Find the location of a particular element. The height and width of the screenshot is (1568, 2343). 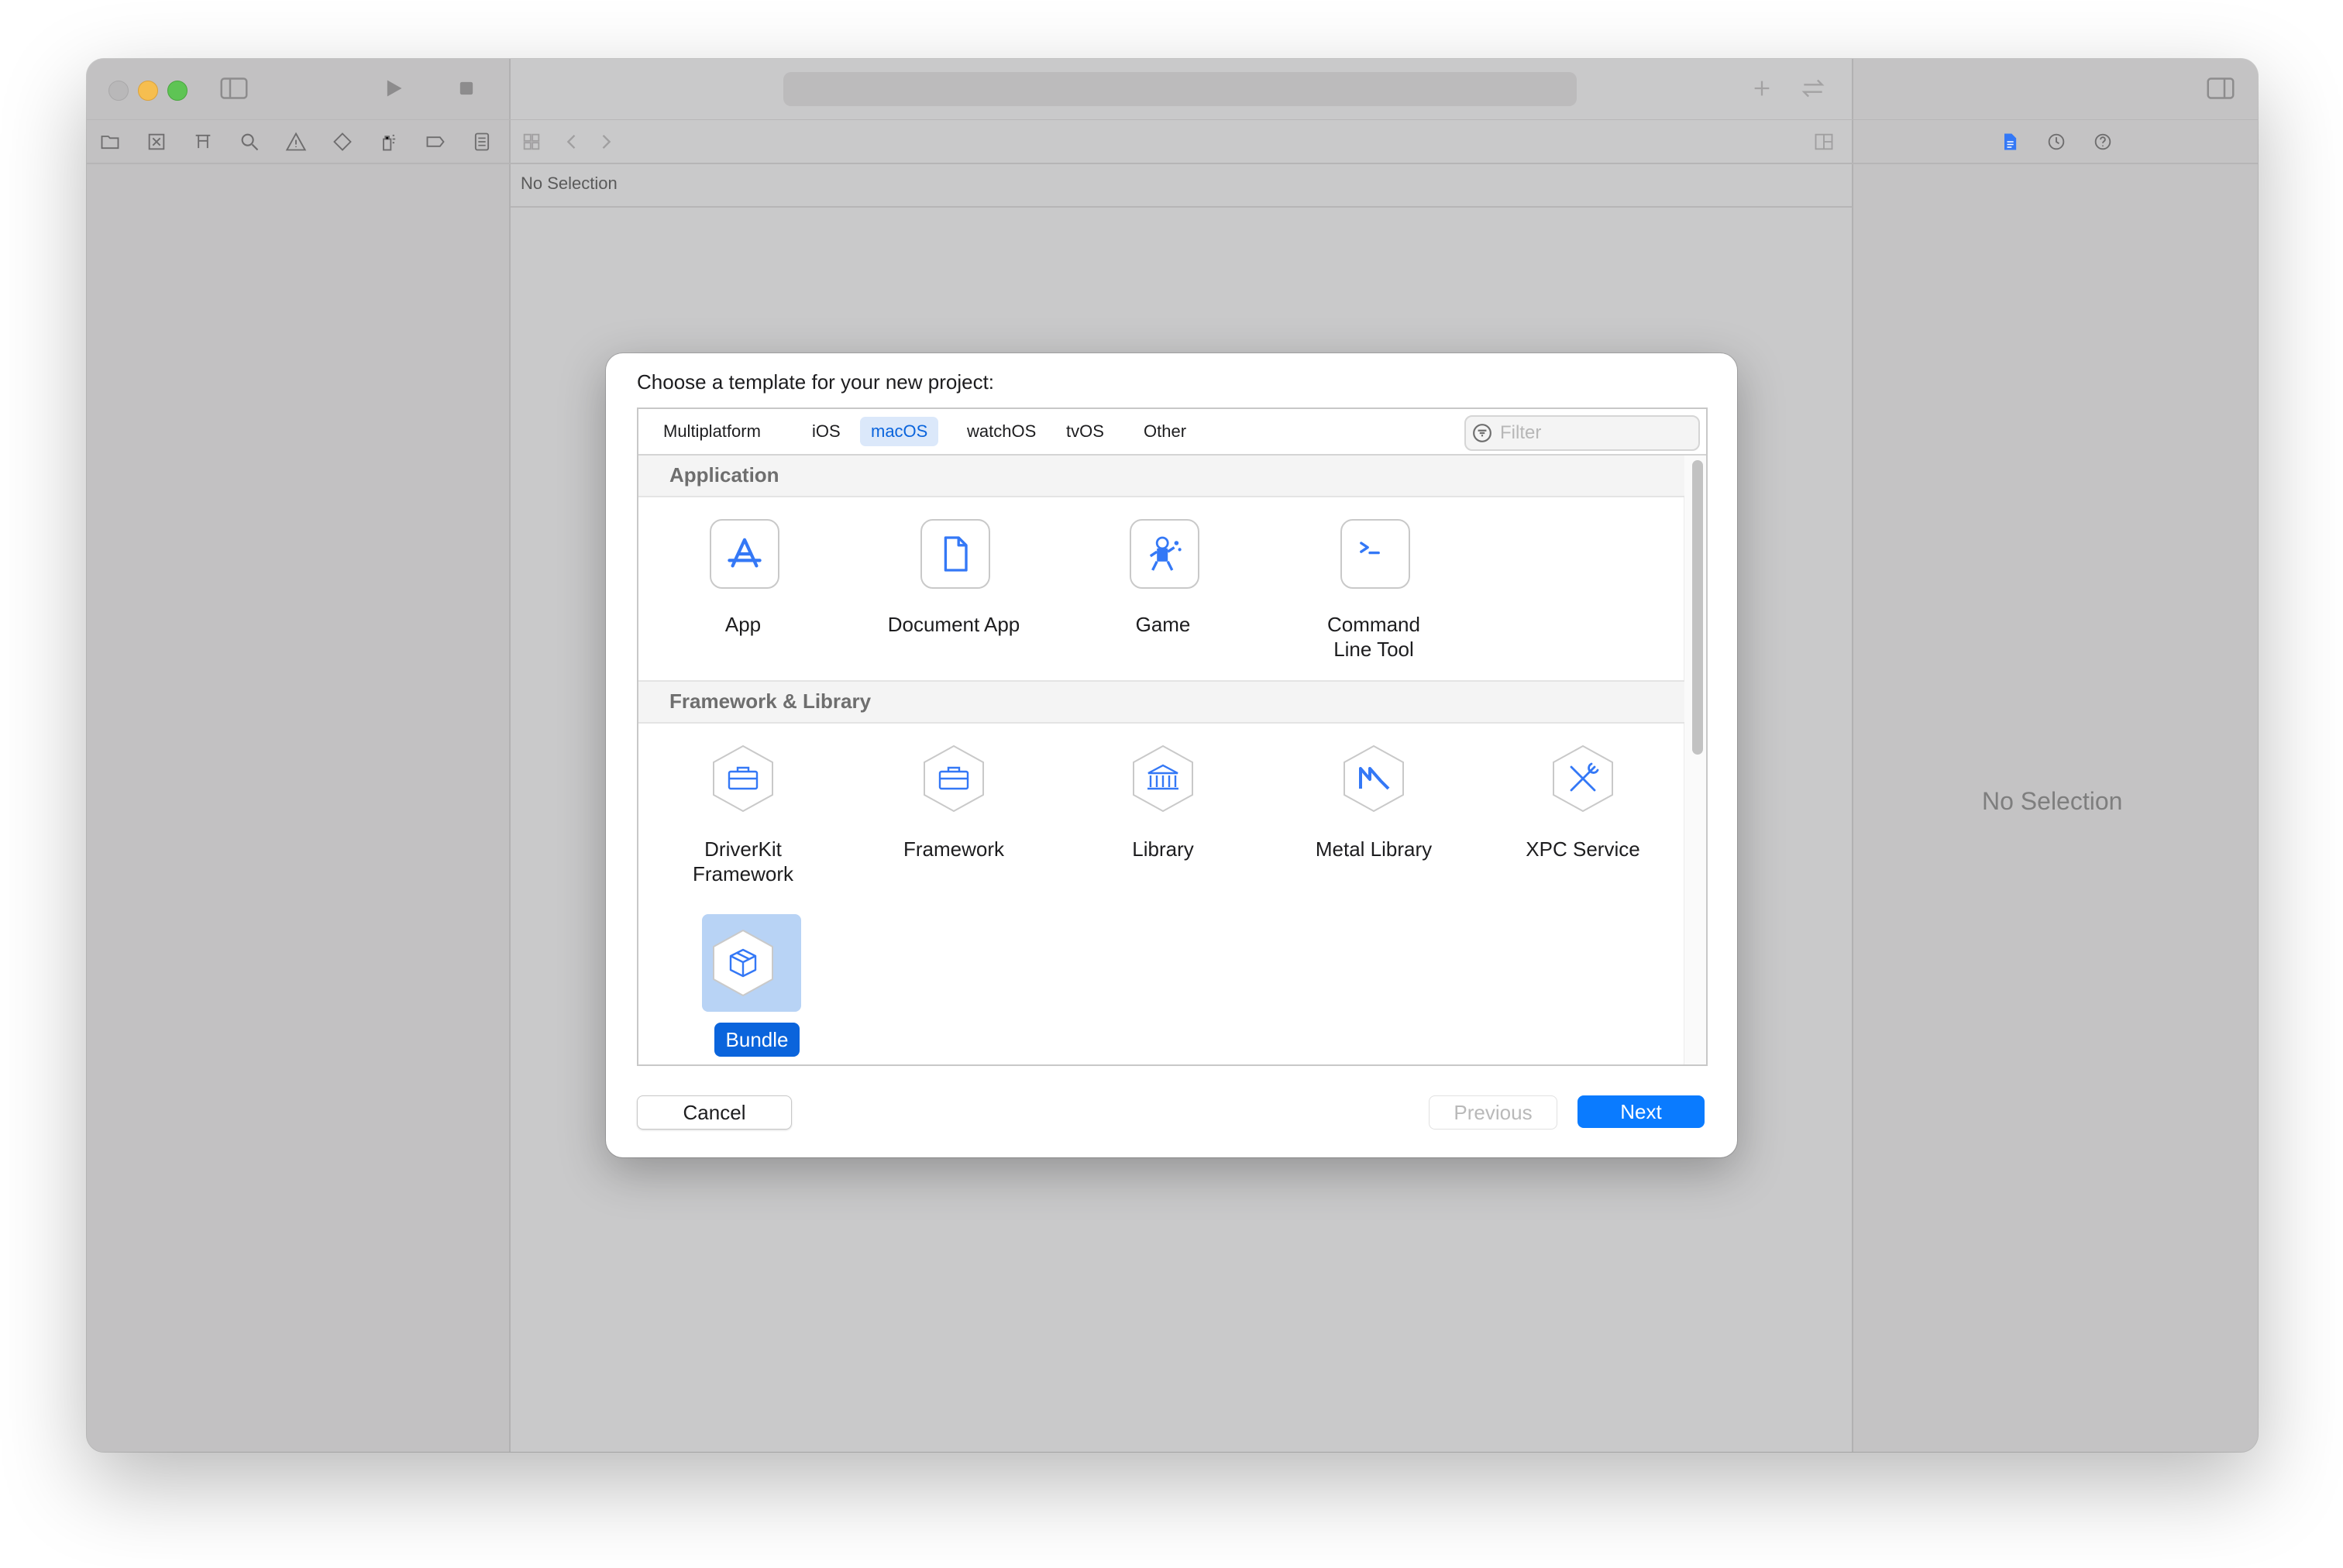

grid-icon is located at coordinates (531, 141).